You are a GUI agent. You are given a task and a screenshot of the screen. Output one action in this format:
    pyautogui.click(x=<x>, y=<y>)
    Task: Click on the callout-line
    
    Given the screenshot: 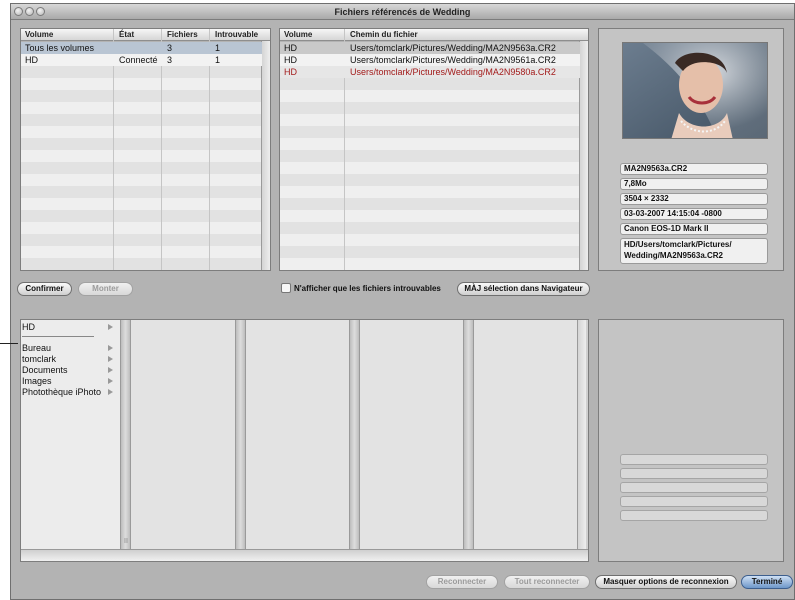 What is the action you would take?
    pyautogui.click(x=9, y=343)
    